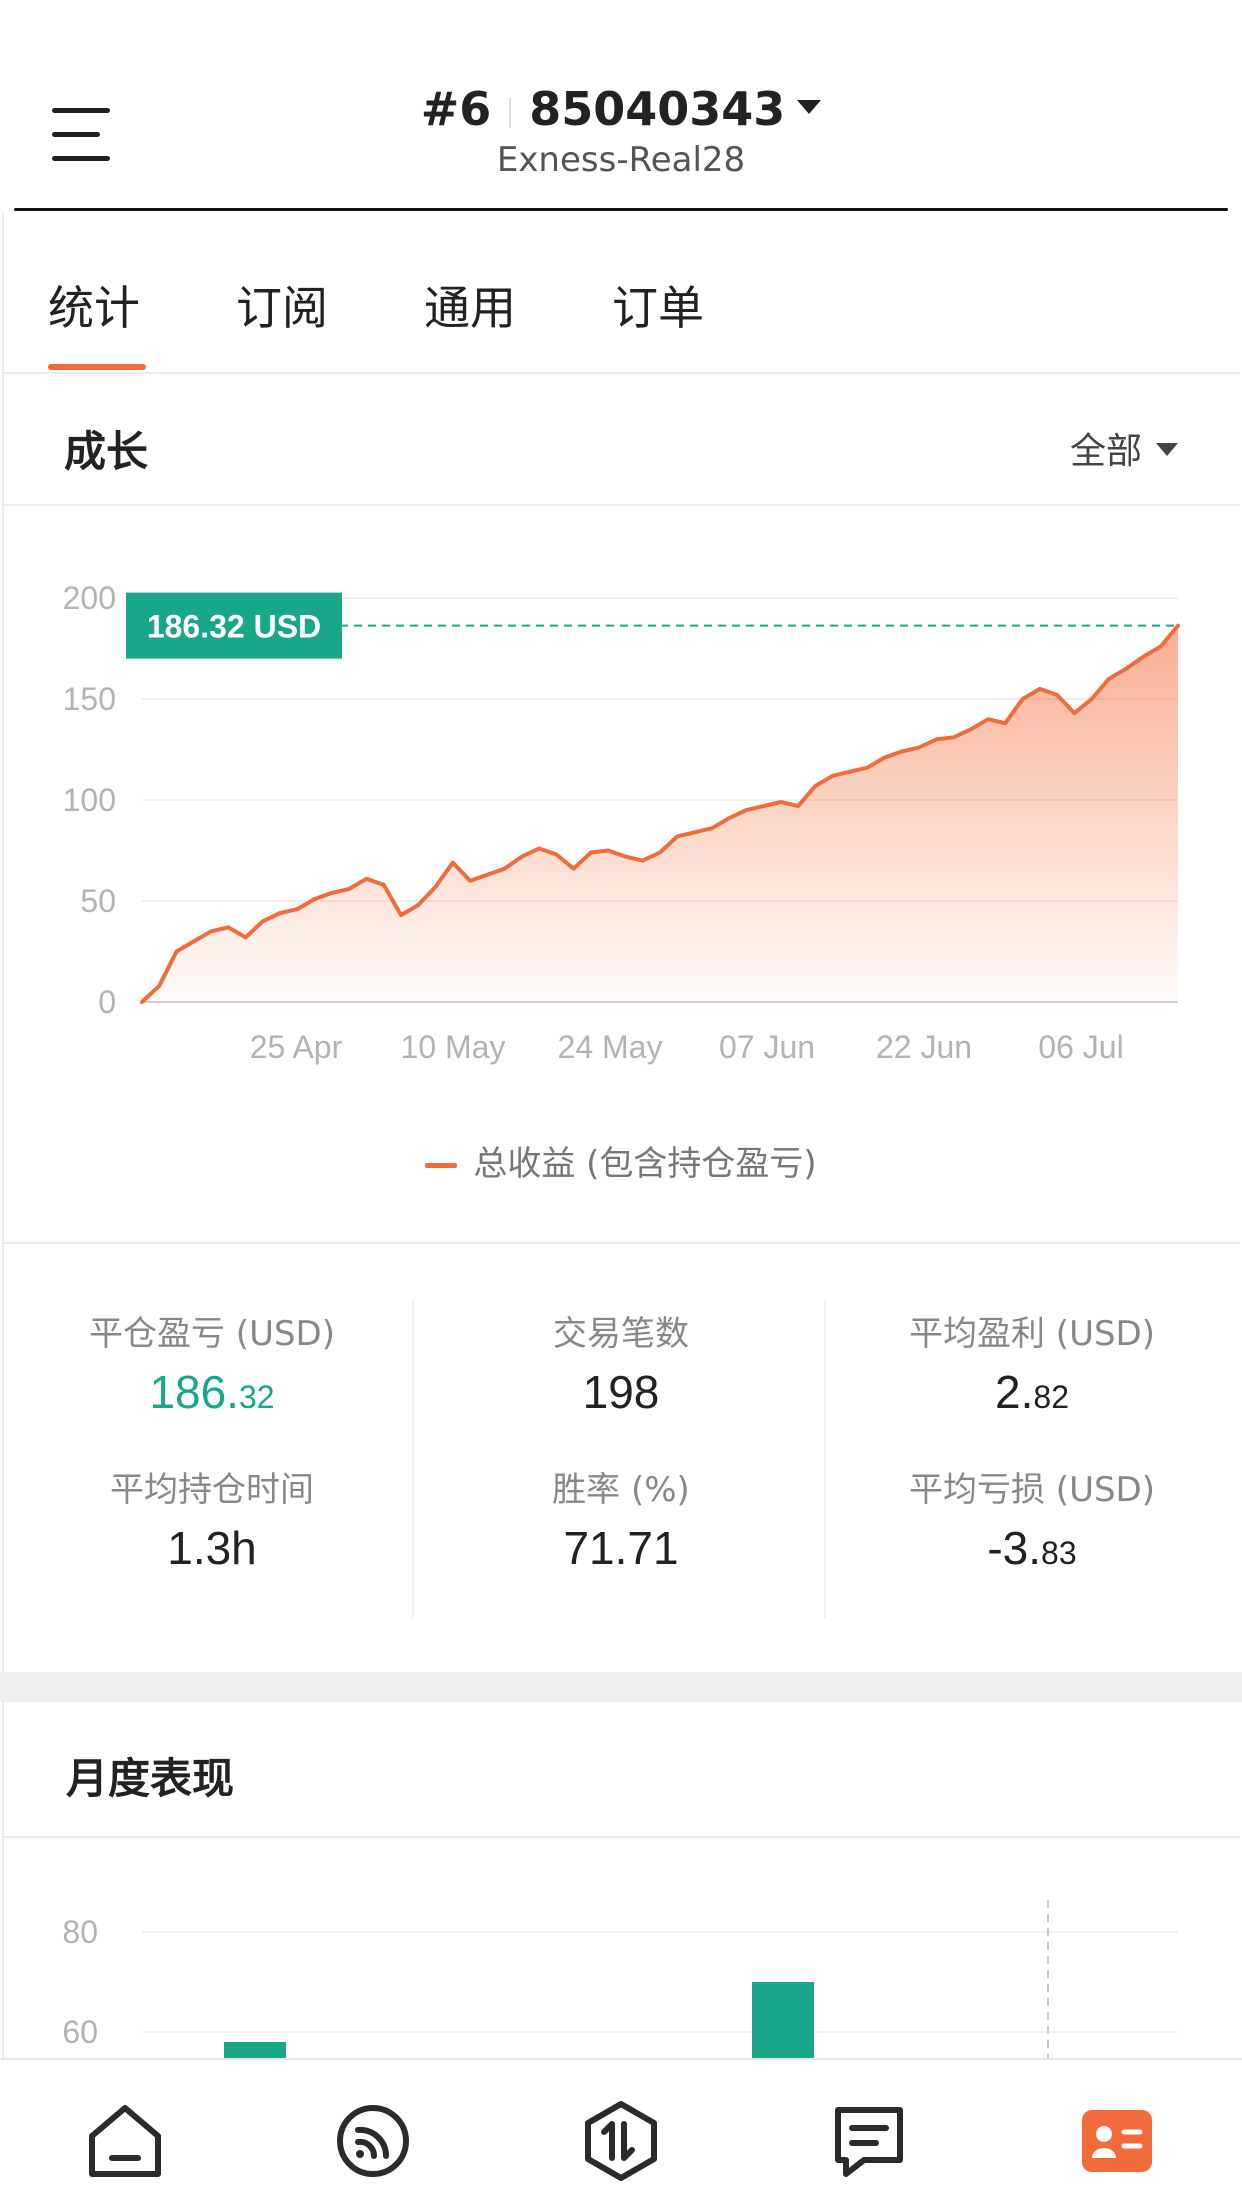 The height and width of the screenshot is (2210, 1242). What do you see at coordinates (194, 1392) in the screenshot?
I see `stat-value-int: 186.` at bounding box center [194, 1392].